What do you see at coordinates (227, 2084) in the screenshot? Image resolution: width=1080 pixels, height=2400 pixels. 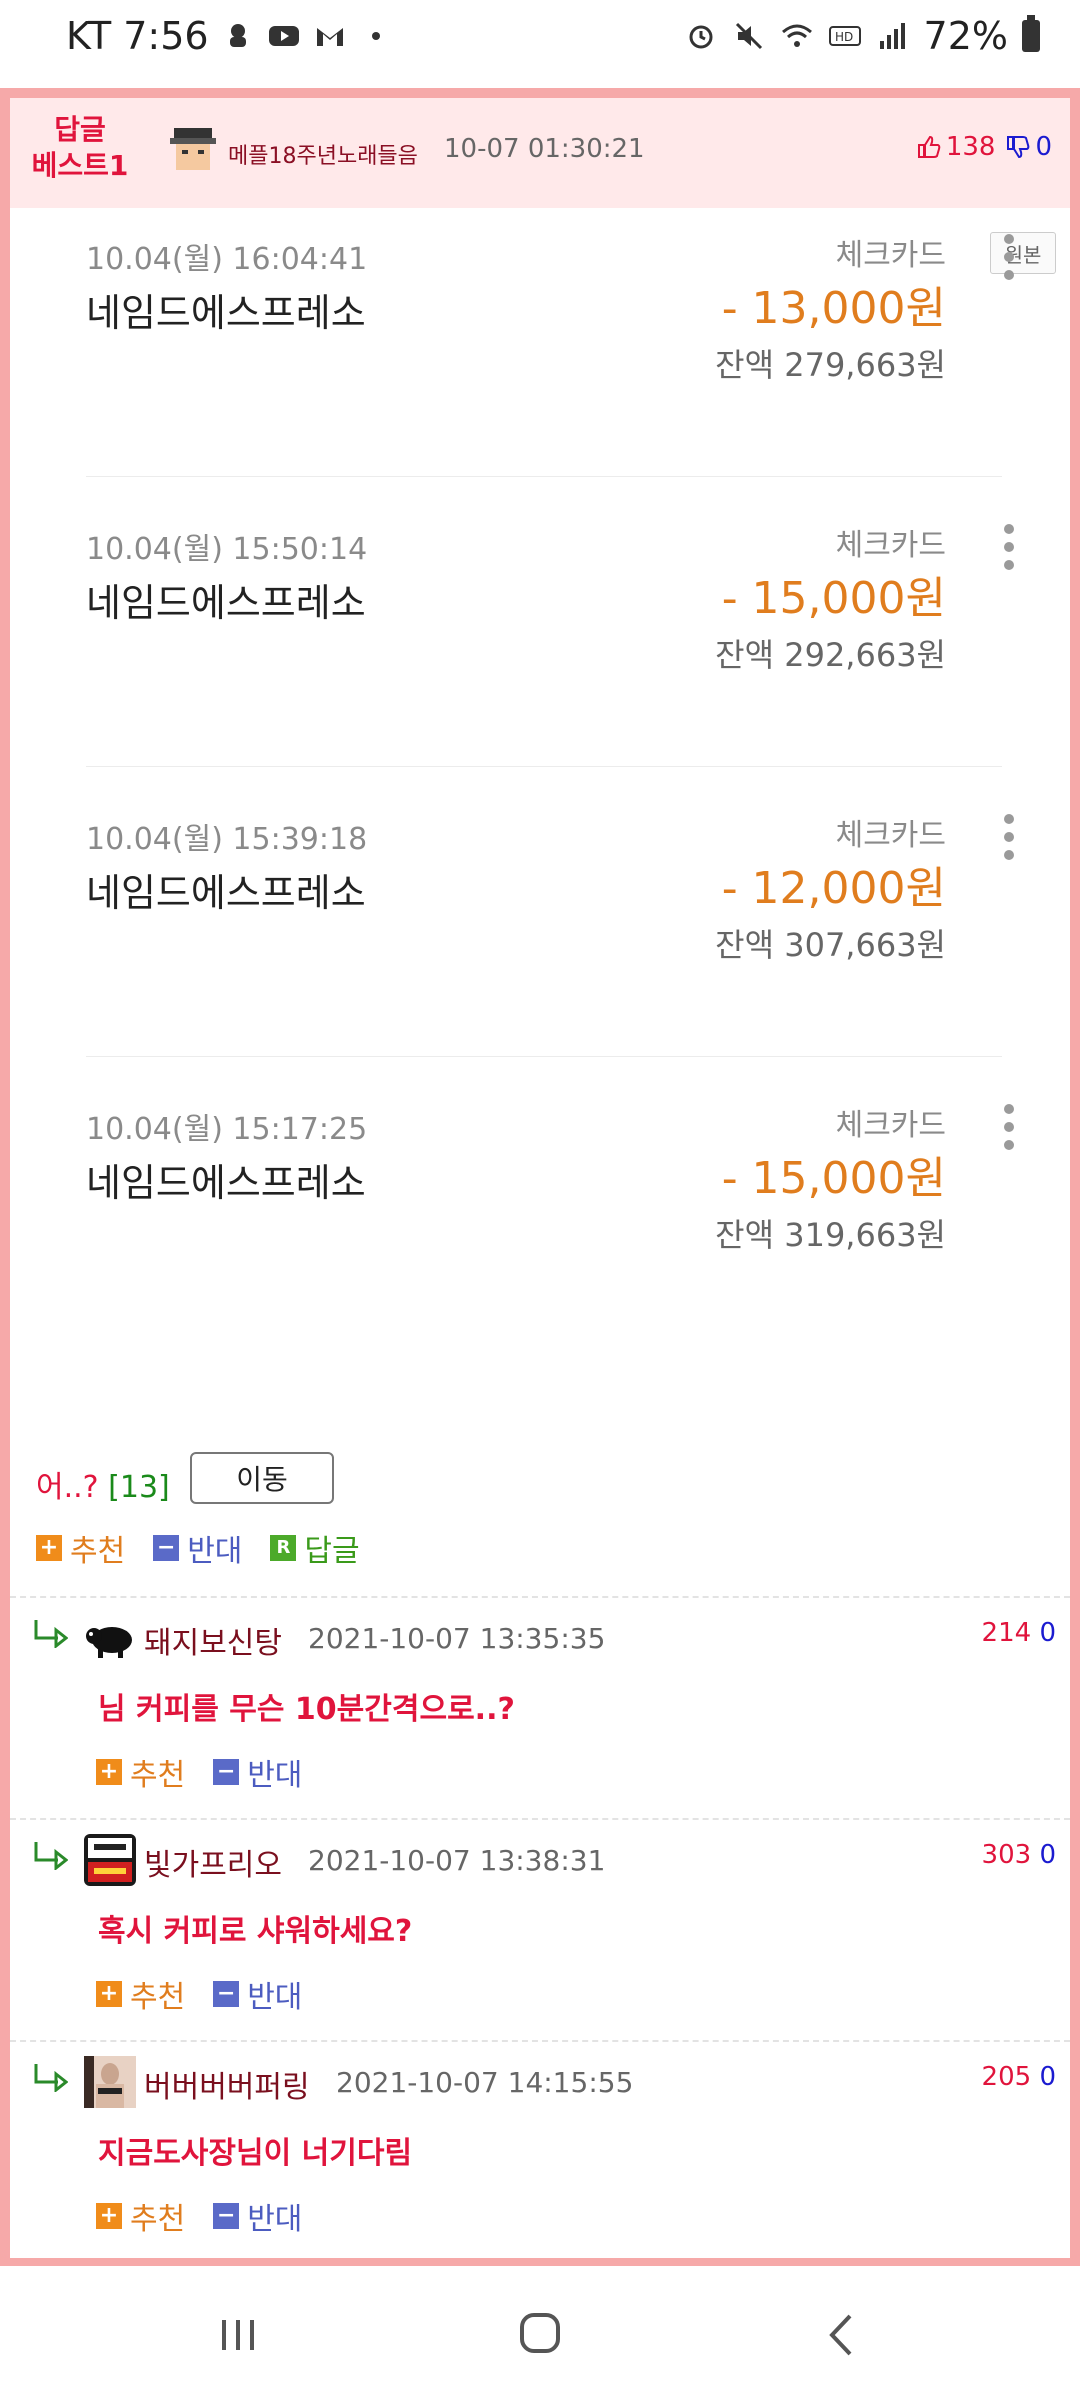 I see `commenter-nickname: 버버버버퍼링` at bounding box center [227, 2084].